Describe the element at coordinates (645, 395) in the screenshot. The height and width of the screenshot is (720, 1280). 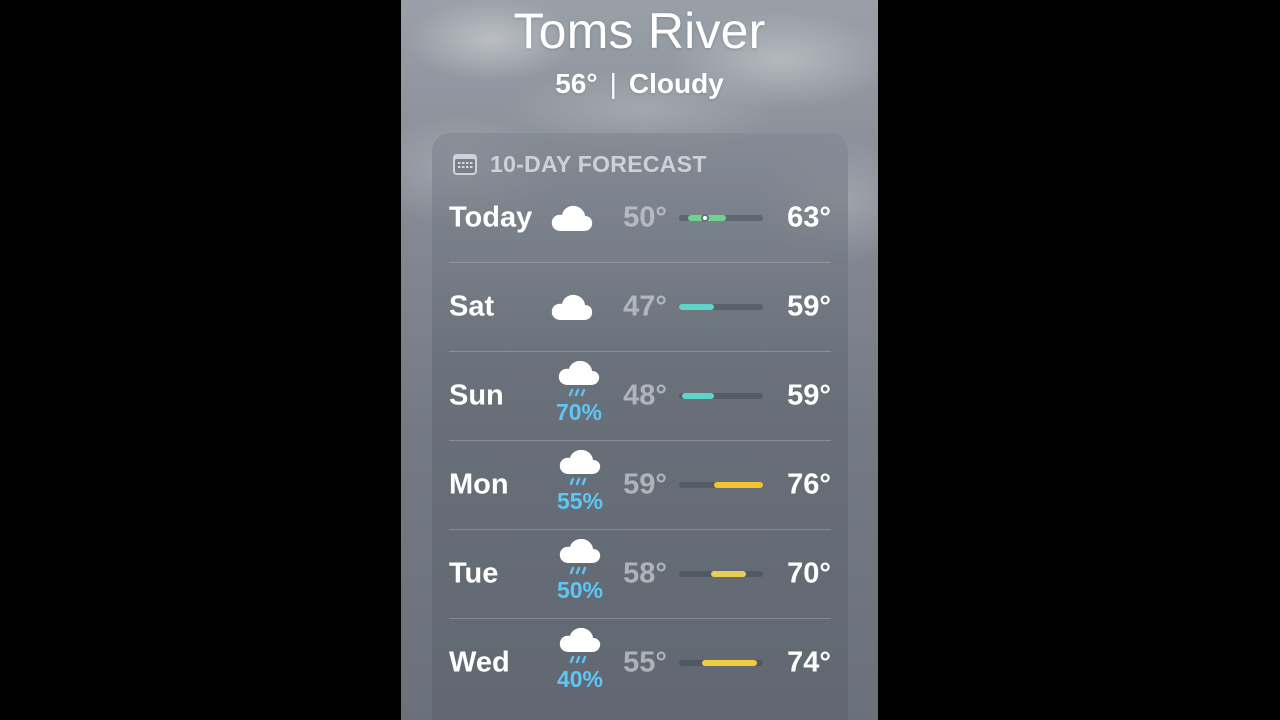
I see `low-temperature: 48°` at that location.